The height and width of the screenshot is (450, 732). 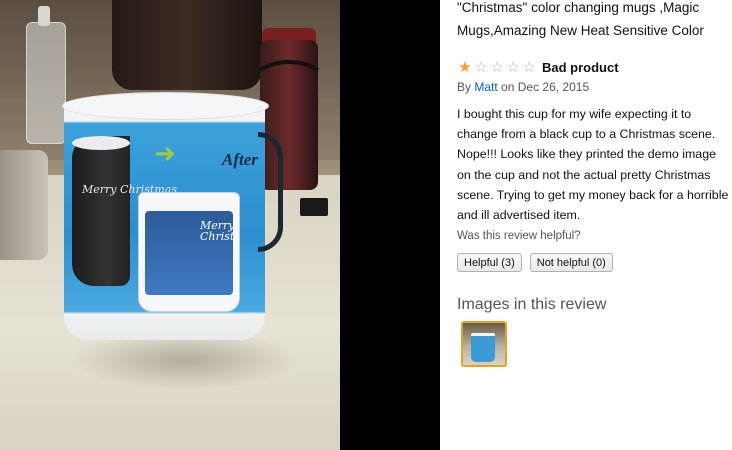 What do you see at coordinates (44, 16) in the screenshot?
I see `photo-soap-pump` at bounding box center [44, 16].